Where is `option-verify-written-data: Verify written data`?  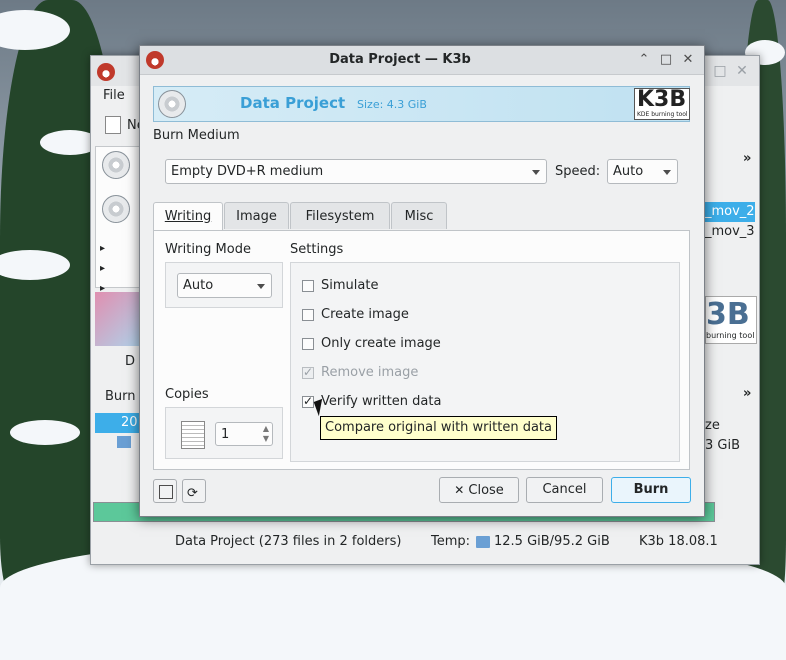
option-verify-written-data: Verify written data is located at coordinates (482, 403).